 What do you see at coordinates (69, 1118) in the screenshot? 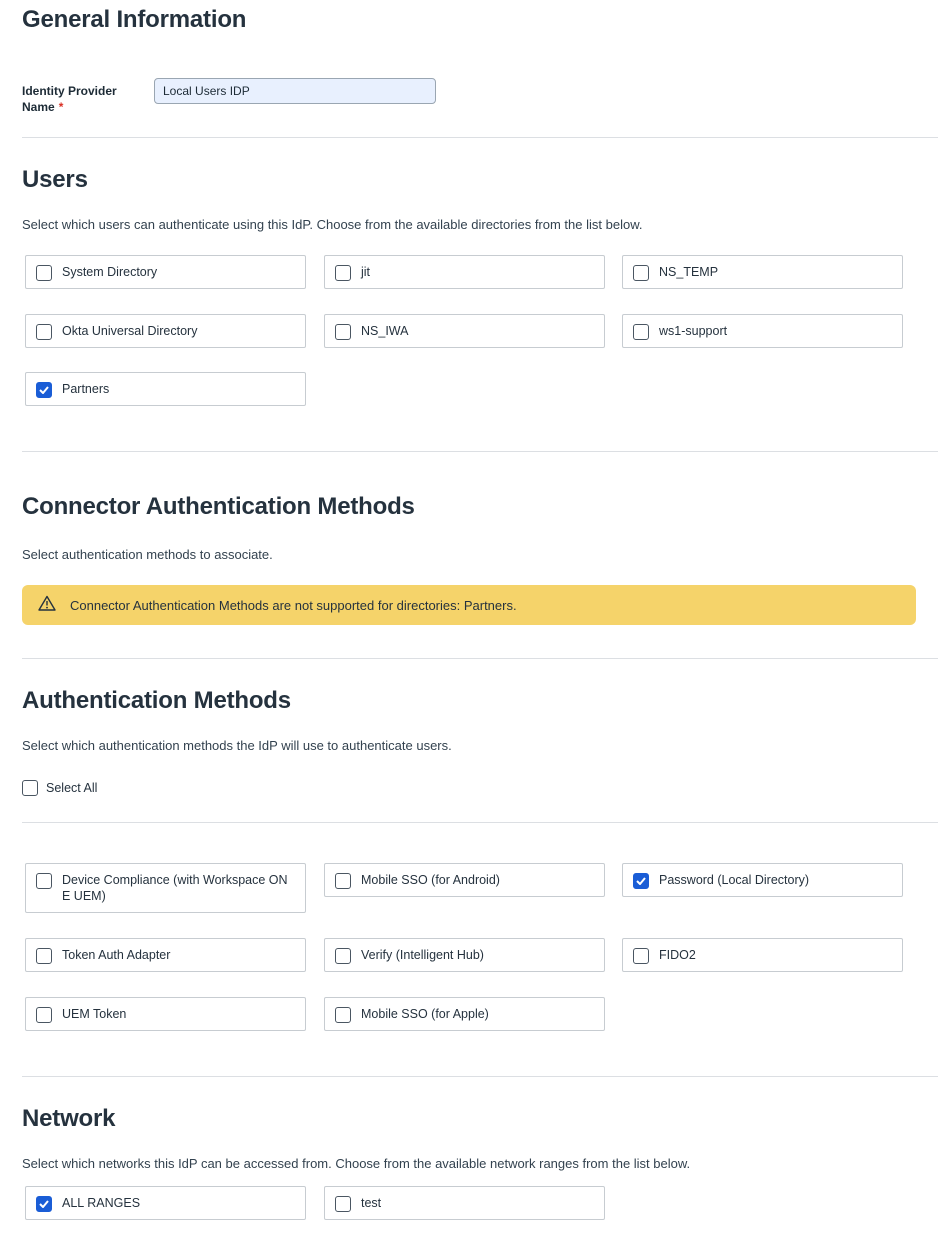
I see `network-heading: Network` at bounding box center [69, 1118].